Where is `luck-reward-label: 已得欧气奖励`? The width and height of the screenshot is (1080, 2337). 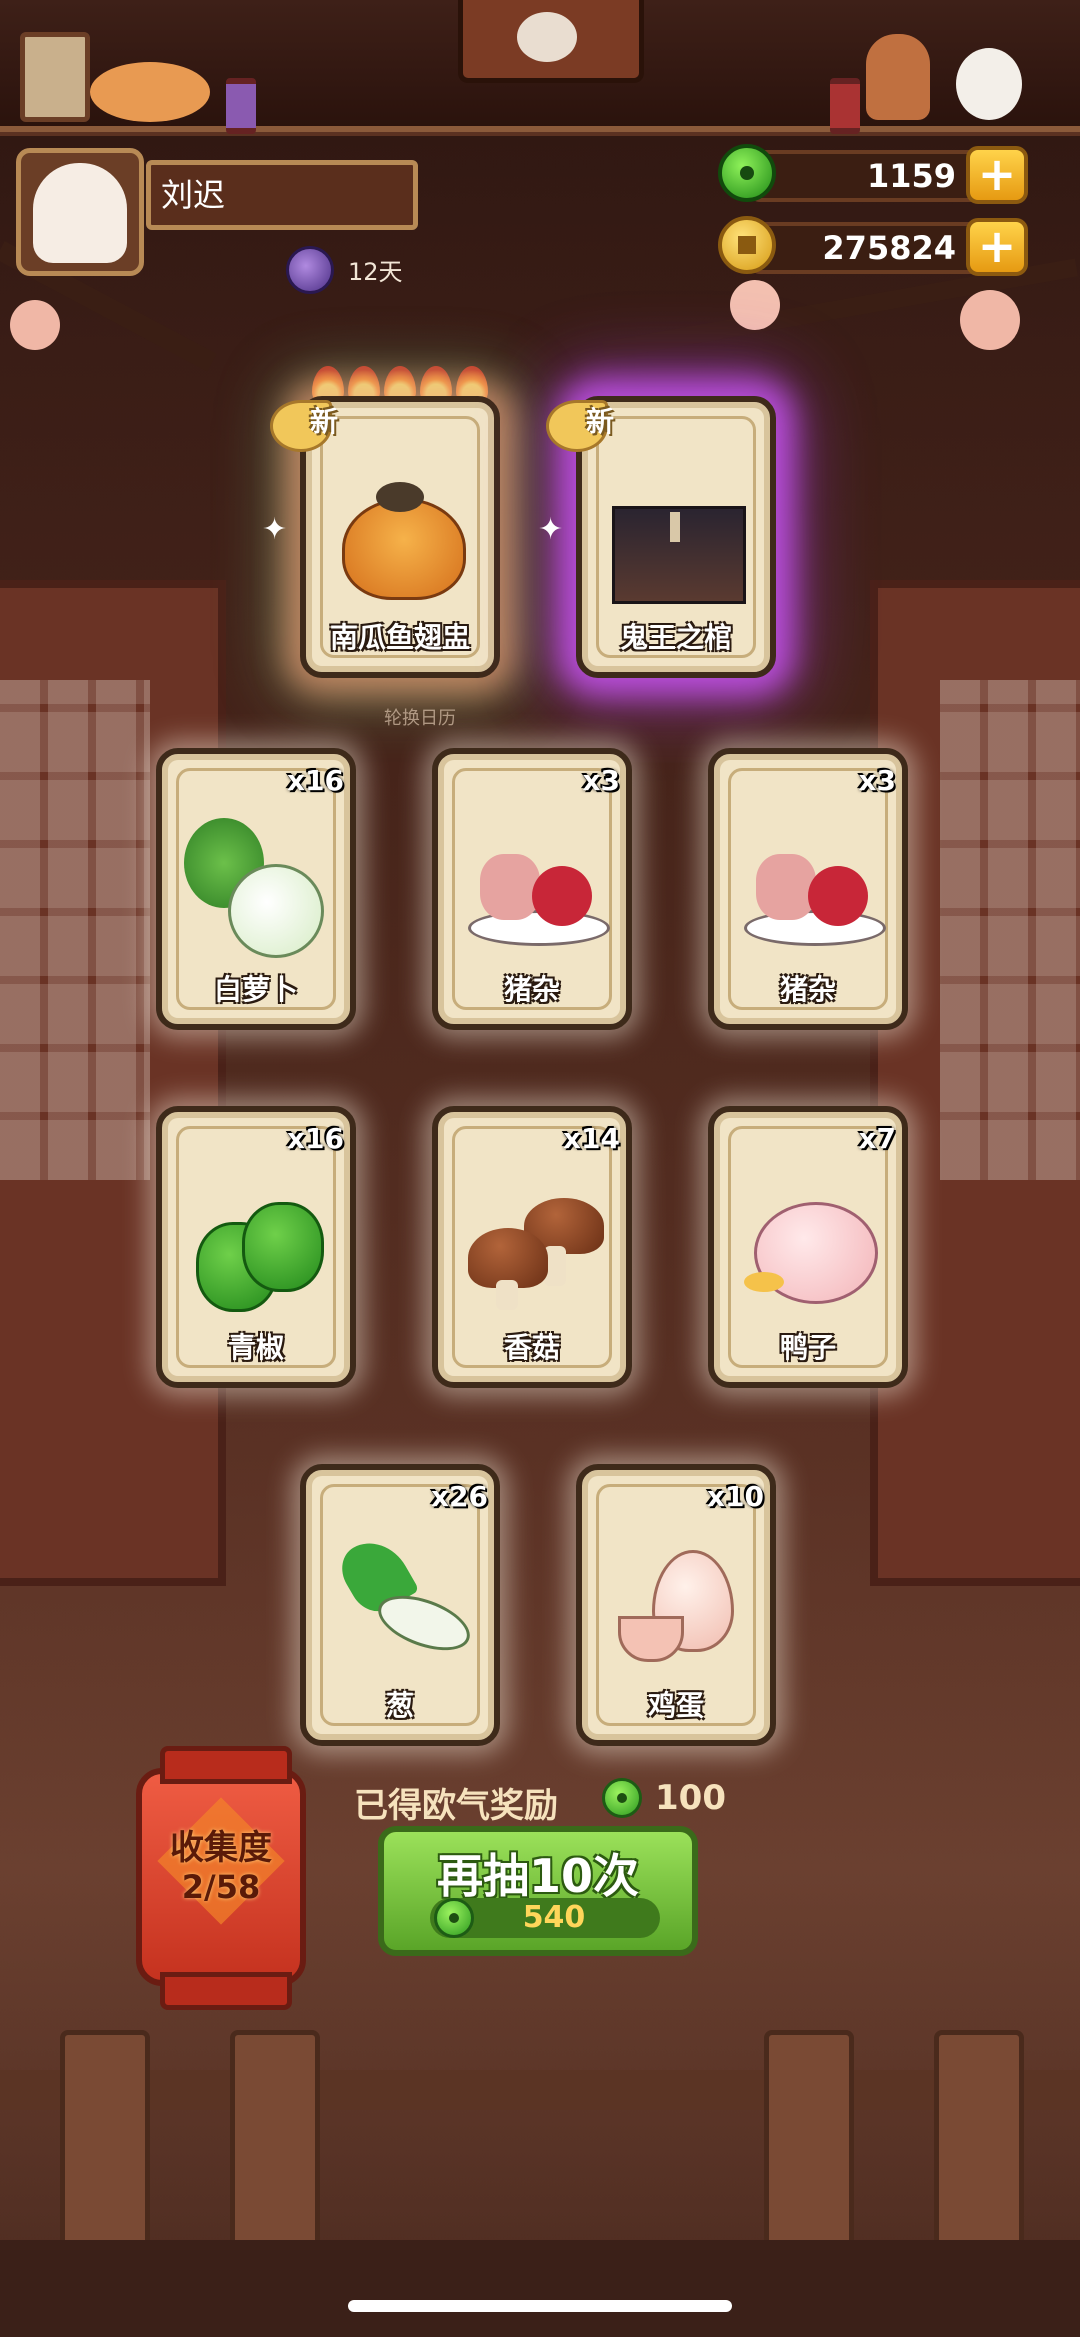 luck-reward-label: 已得欧气奖励 is located at coordinates (456, 1806).